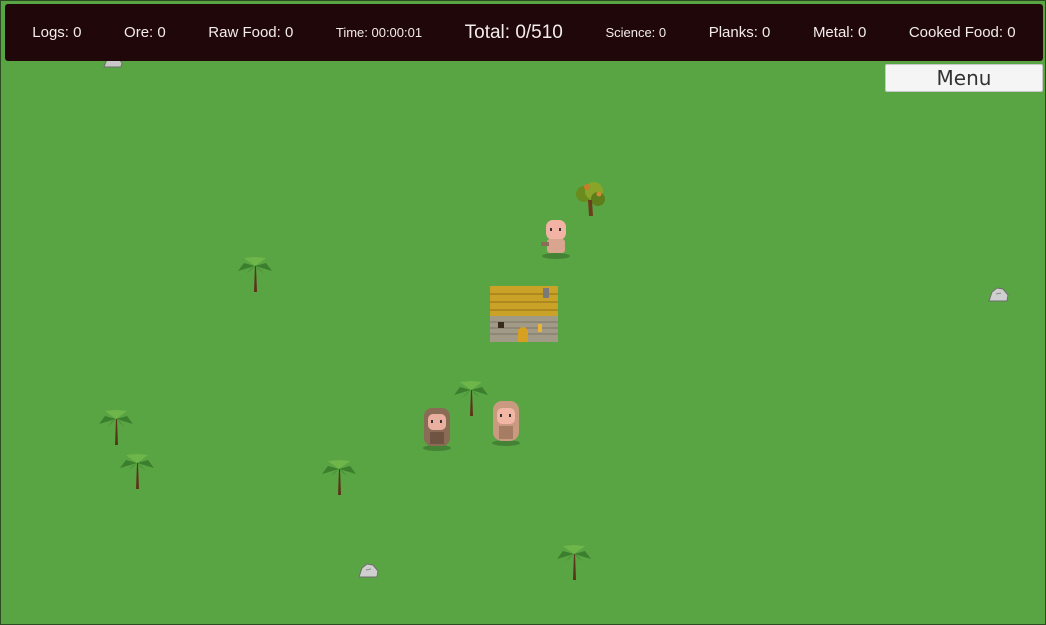 The height and width of the screenshot is (625, 1046). Describe the element at coordinates (513, 32) in the screenshot. I see `total-counter: Total: 0/510` at that location.